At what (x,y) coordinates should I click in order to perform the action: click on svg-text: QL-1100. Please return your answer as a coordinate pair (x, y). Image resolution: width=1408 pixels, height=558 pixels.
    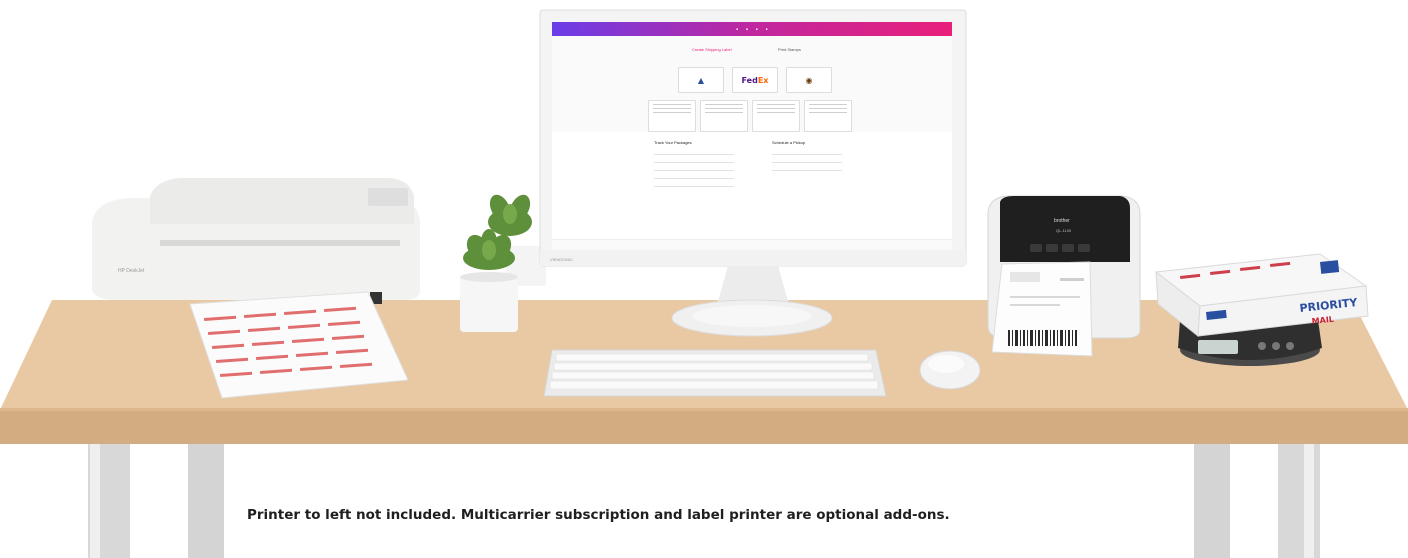
    Looking at the image, I should click on (1064, 230).